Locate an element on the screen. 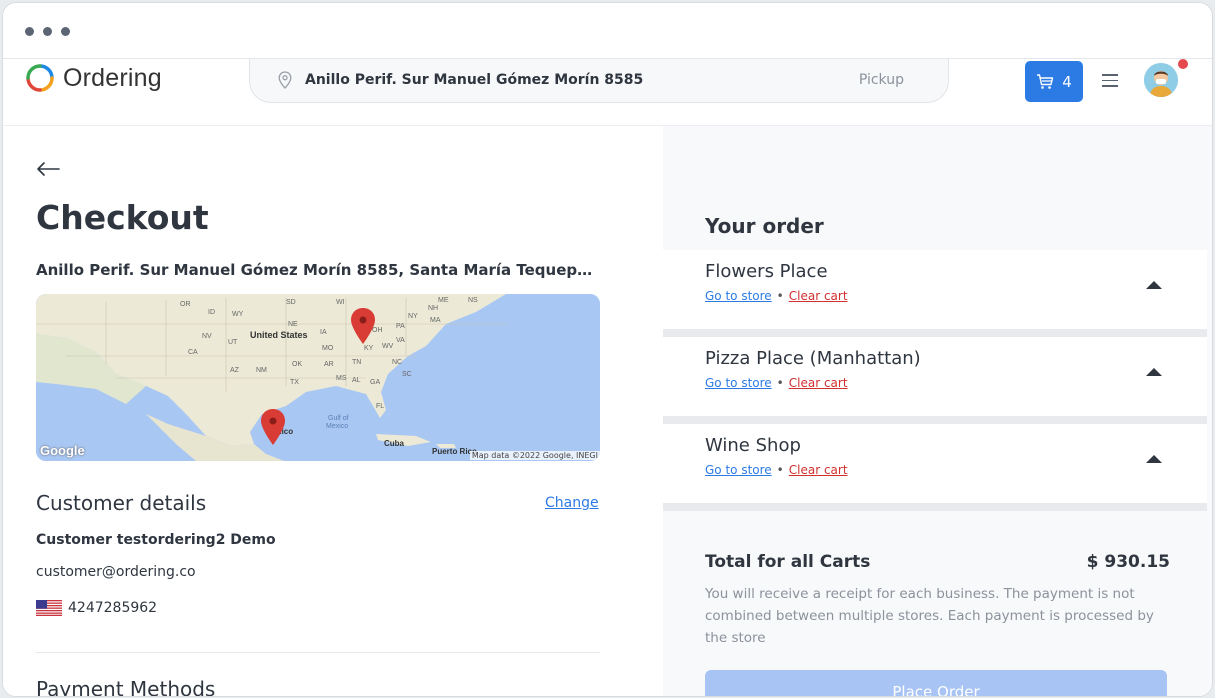  svg-text: NC is located at coordinates (397, 362).